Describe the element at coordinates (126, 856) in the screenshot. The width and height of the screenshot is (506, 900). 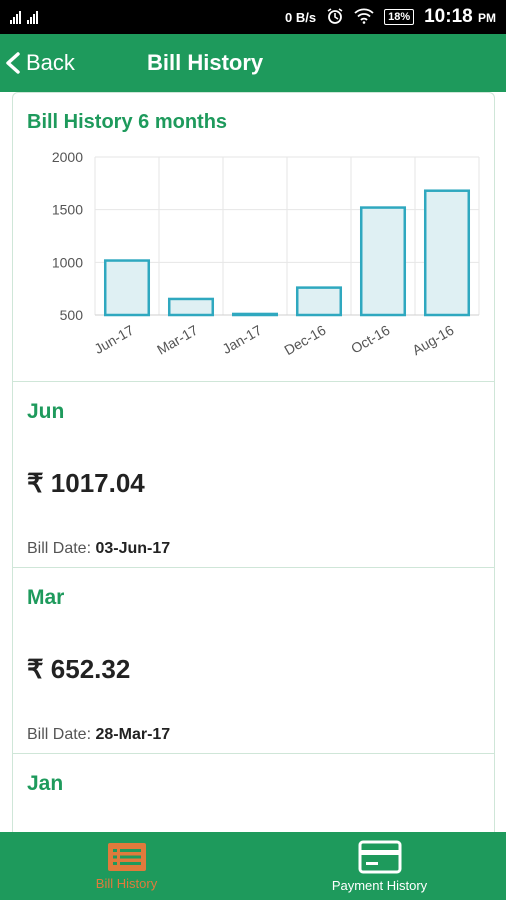
I see `list-icon` at that location.